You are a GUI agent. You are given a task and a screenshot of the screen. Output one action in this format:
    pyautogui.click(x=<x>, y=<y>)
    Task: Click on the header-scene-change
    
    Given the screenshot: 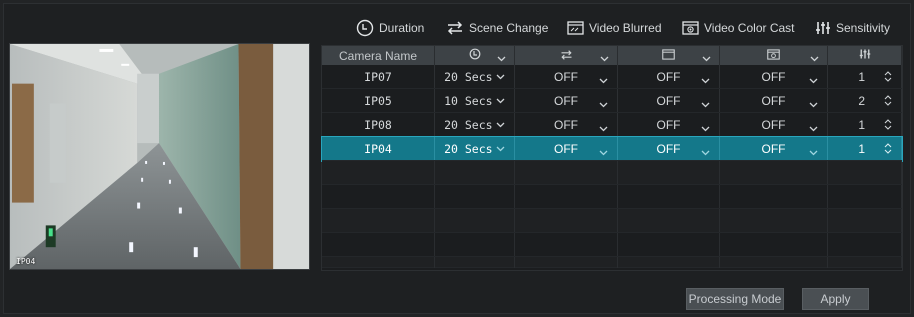 What is the action you would take?
    pyautogui.click(x=566, y=55)
    